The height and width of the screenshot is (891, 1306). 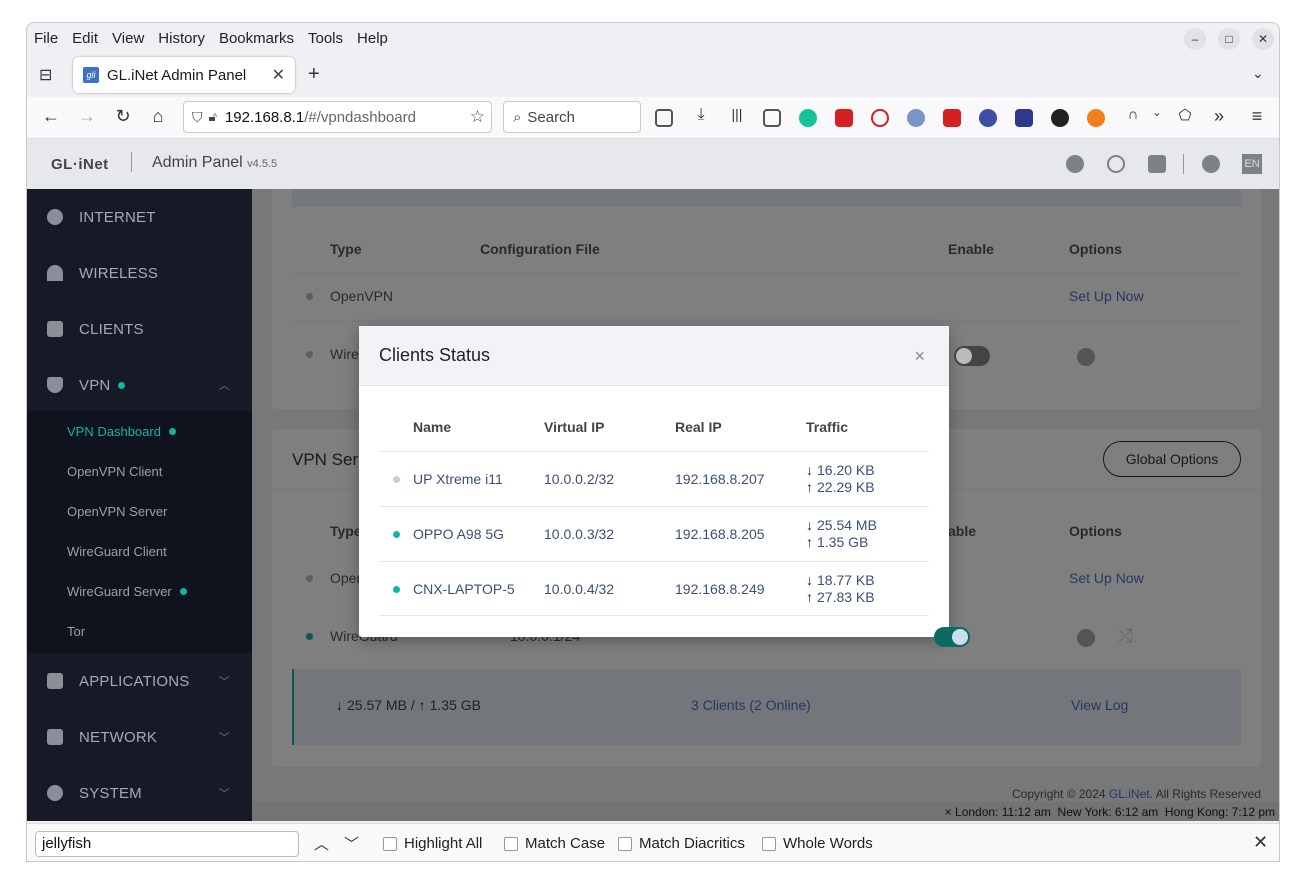 I want to click on match-case-checkbox: Match Case, so click(x=554, y=843).